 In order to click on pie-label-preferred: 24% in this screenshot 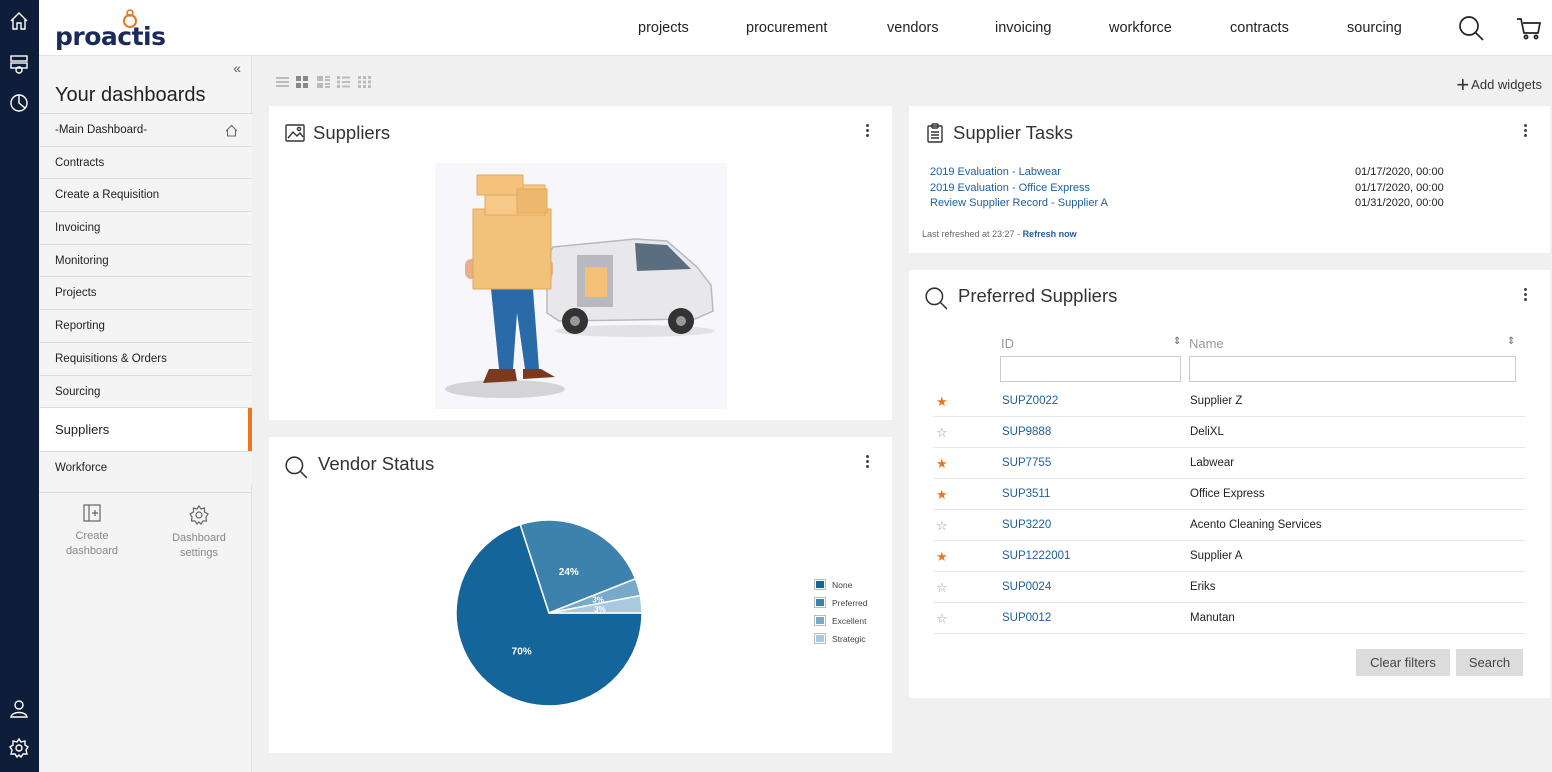, I will do `click(569, 572)`.